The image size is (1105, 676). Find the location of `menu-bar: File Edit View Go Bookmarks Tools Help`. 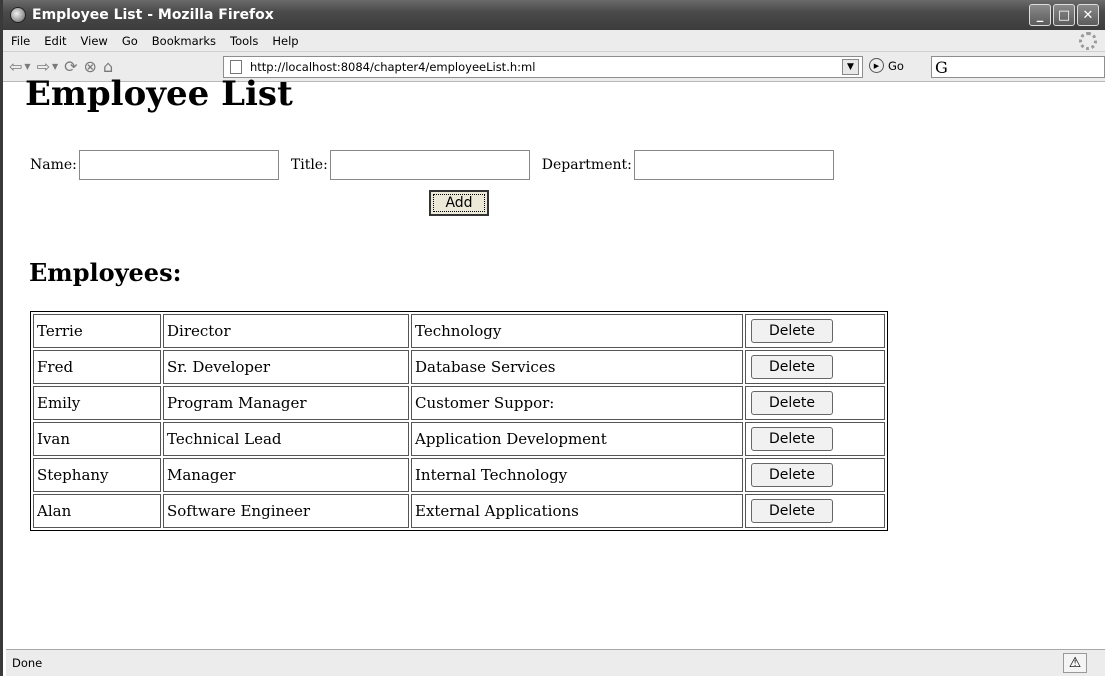

menu-bar: File Edit View Go Bookmarks Tools Help is located at coordinates (554, 41).